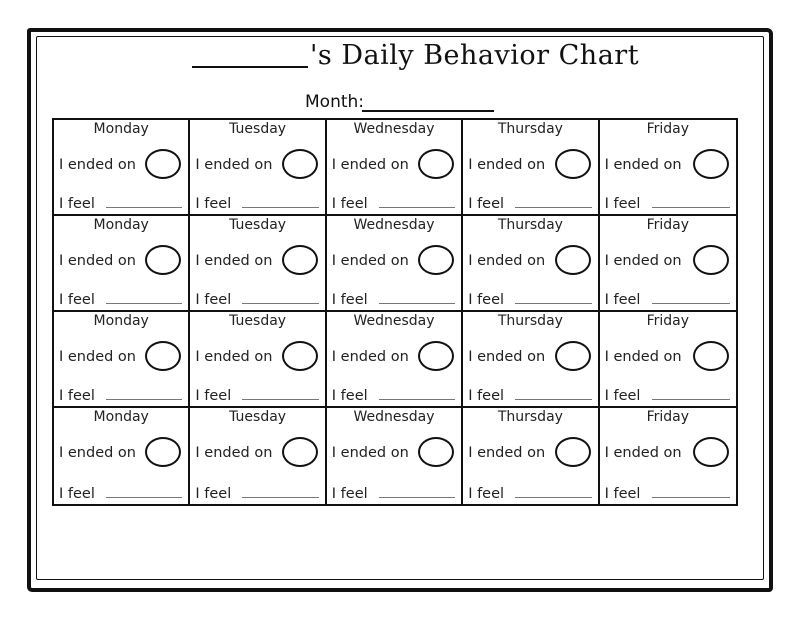  Describe the element at coordinates (250, 67) in the screenshot. I see `child-name-blank` at that location.